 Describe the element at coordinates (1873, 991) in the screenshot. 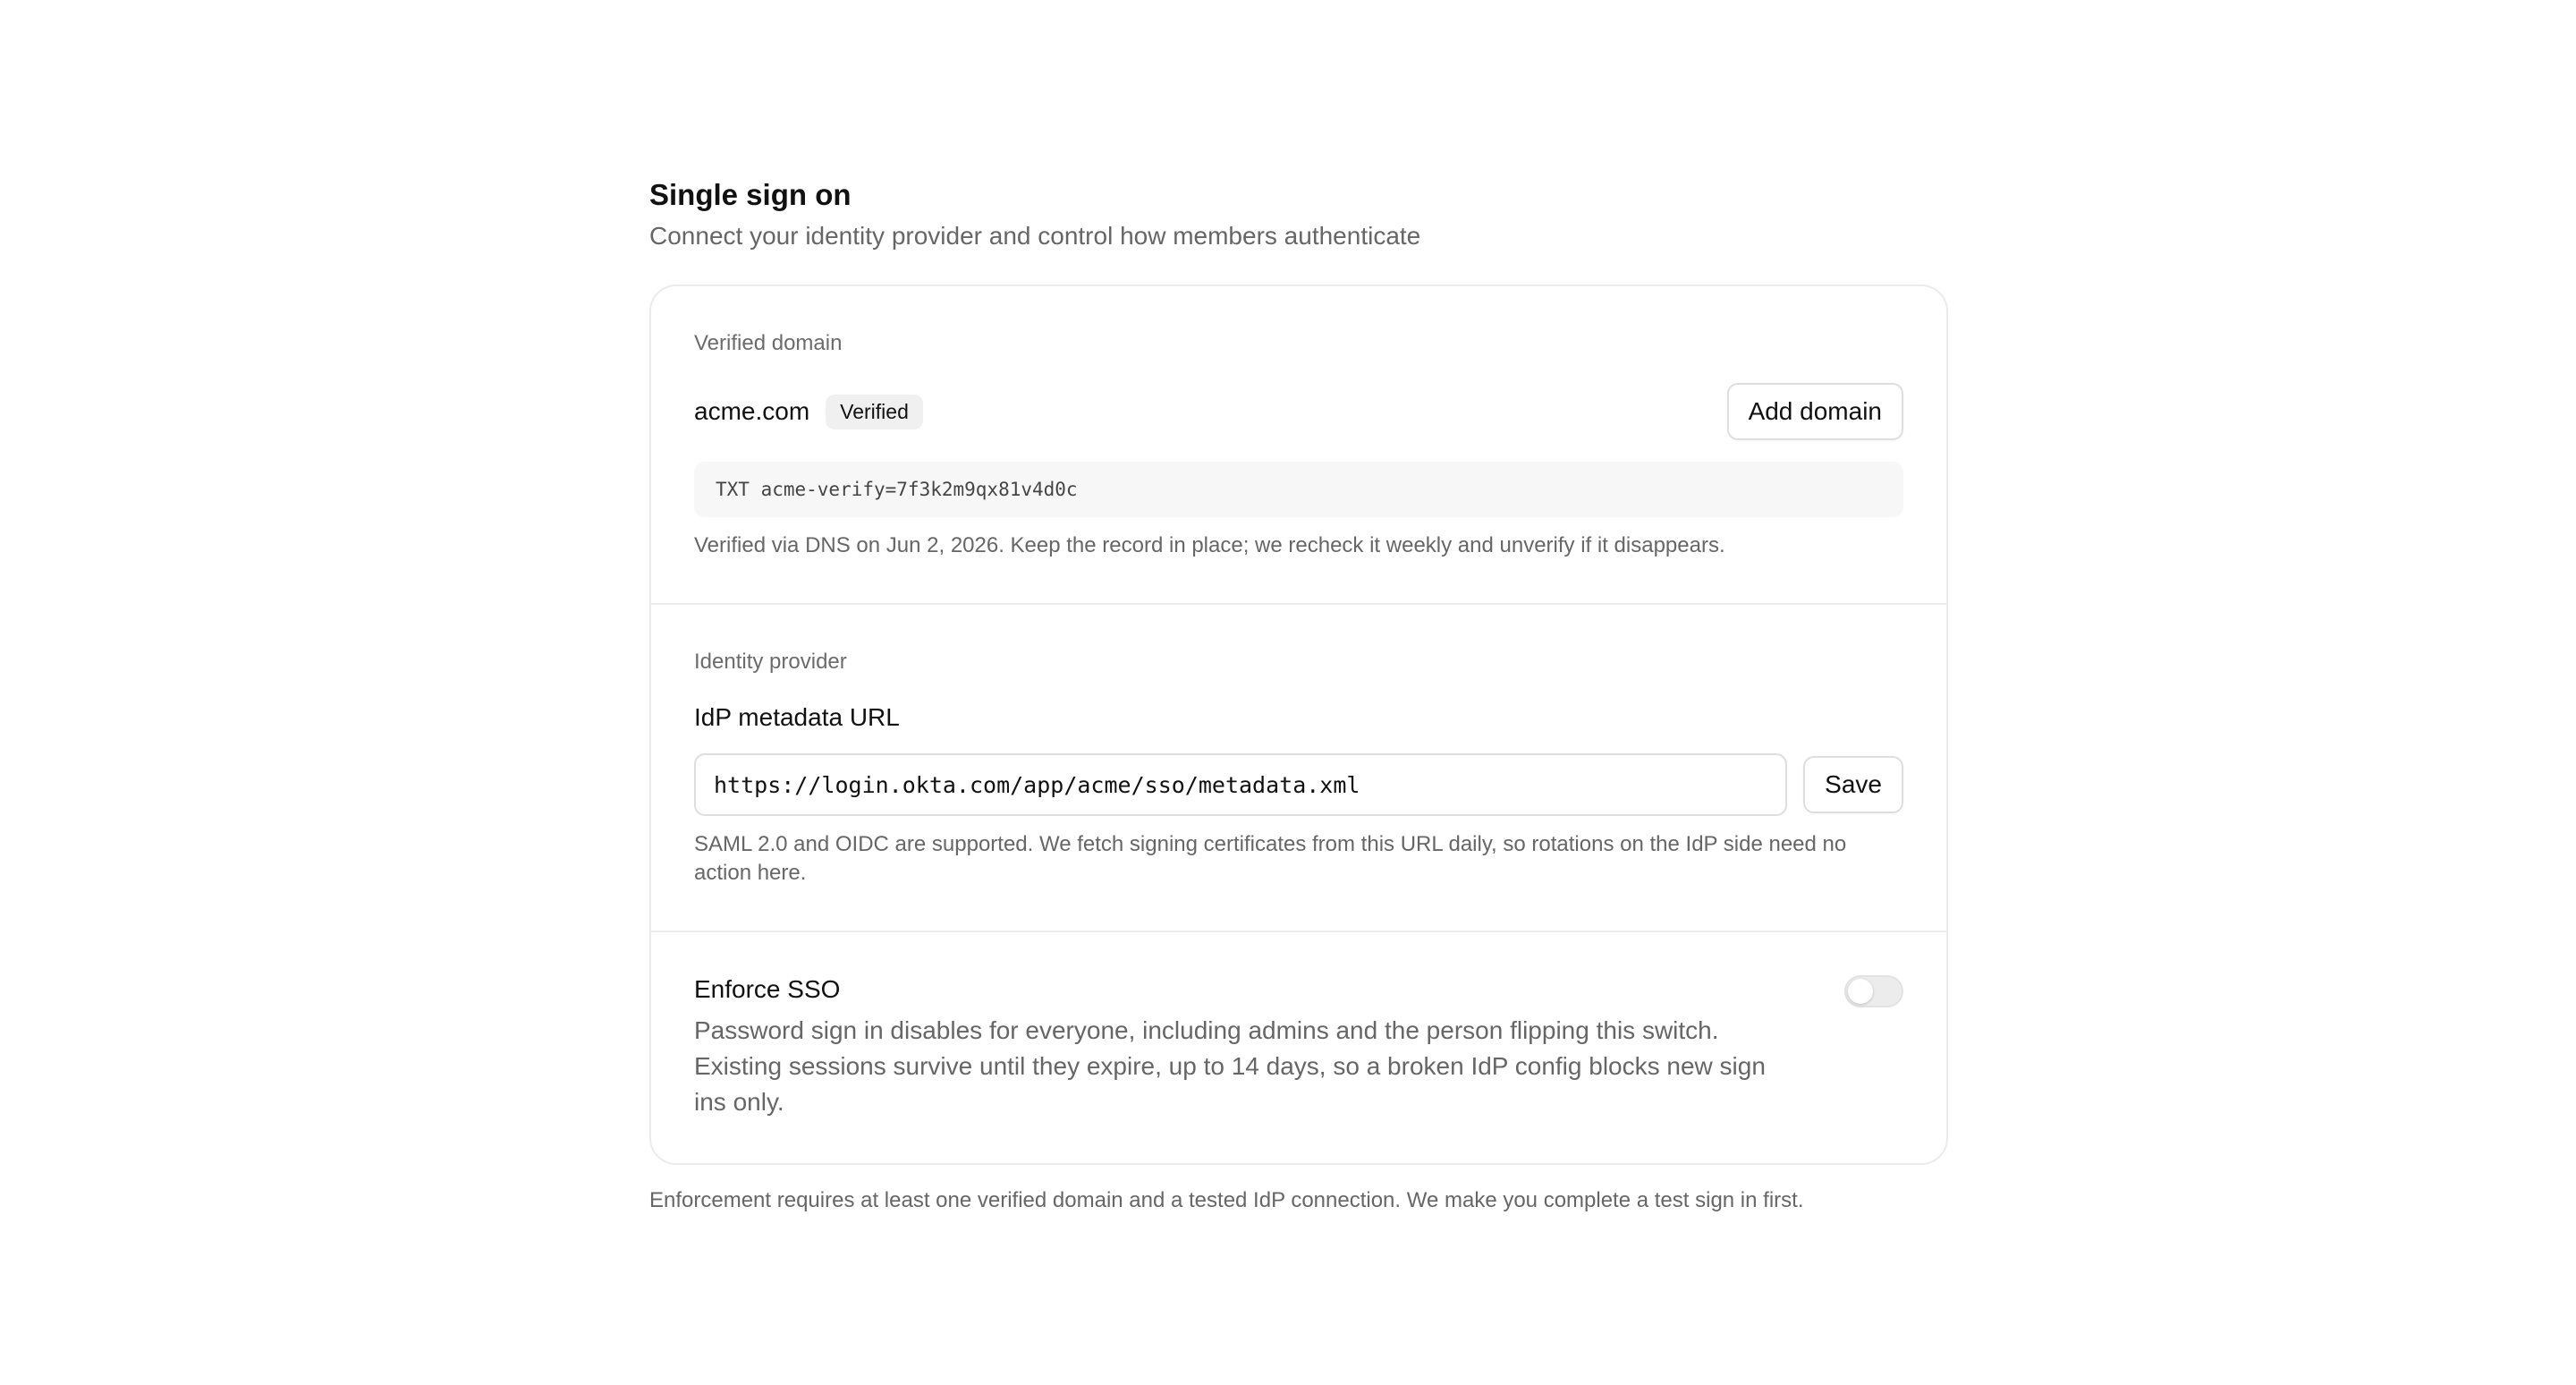

I see `enforce-sso-toggle` at that location.